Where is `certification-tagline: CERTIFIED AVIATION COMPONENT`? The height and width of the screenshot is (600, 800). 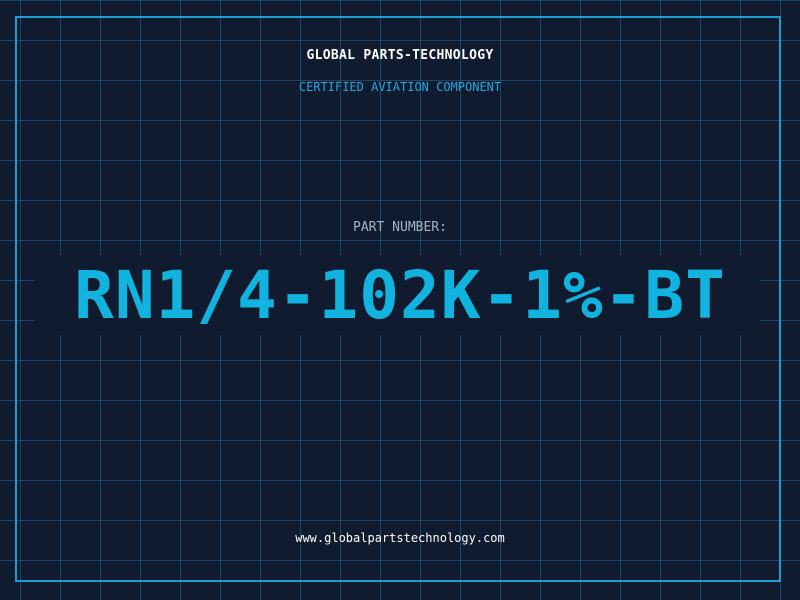 certification-tagline: CERTIFIED AVIATION COMPONENT is located at coordinates (400, 87).